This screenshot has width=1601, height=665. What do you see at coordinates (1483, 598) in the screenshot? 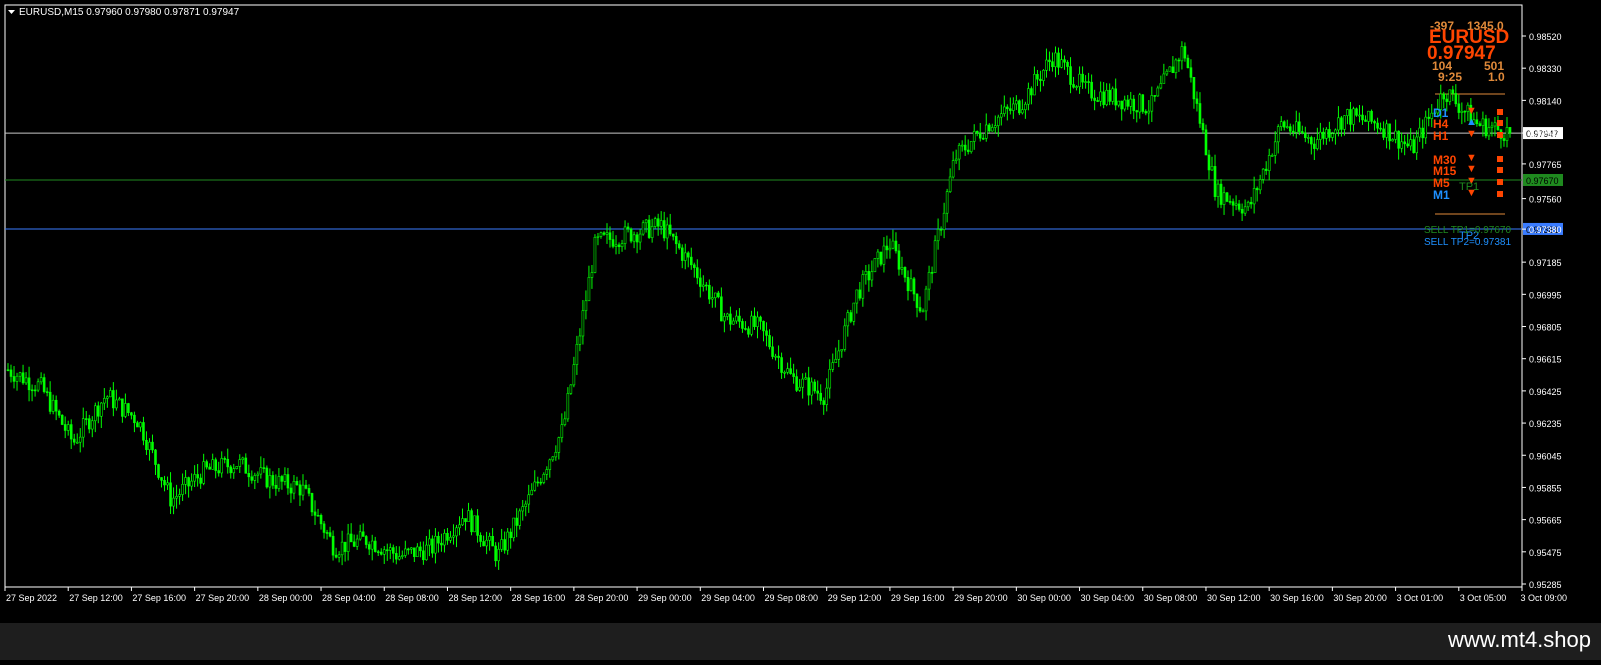
I see `time-tick-label: 3 Oct 05:00` at bounding box center [1483, 598].